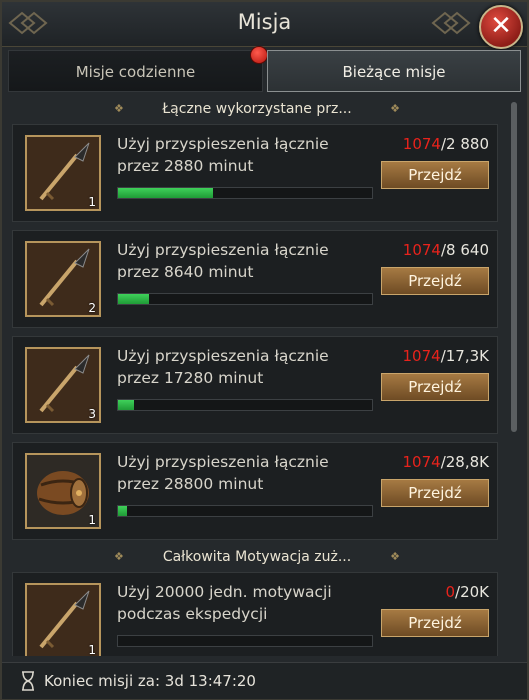  Describe the element at coordinates (264, 70) in the screenshot. I see `tab-bar: Misje codzienne Bieżące misje` at that location.